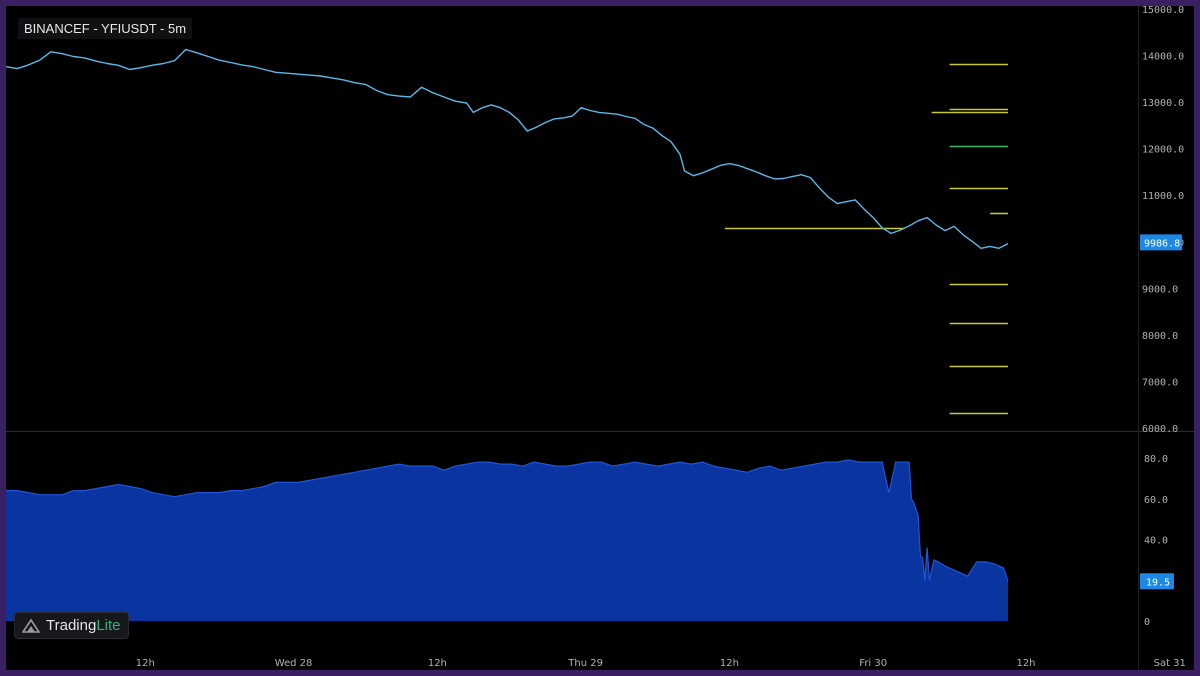 This screenshot has width=1200, height=676. I want to click on time-axis-tick-label: Wed 28, so click(294, 663).